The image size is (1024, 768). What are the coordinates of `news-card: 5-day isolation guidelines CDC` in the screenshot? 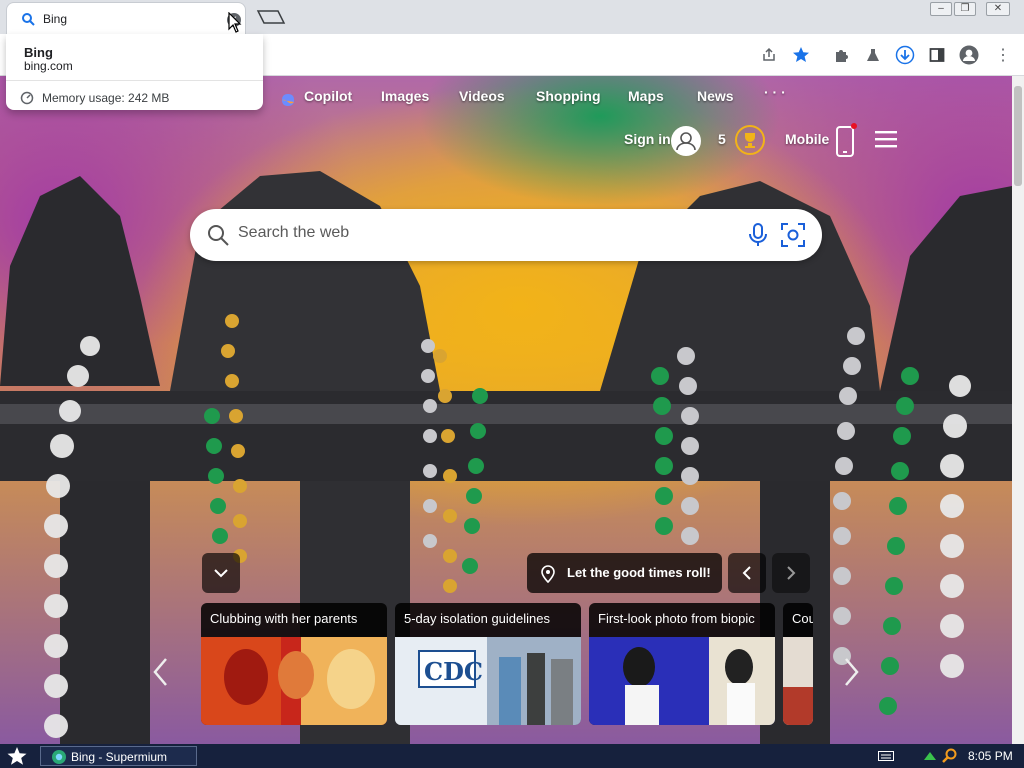 It's located at (488, 664).